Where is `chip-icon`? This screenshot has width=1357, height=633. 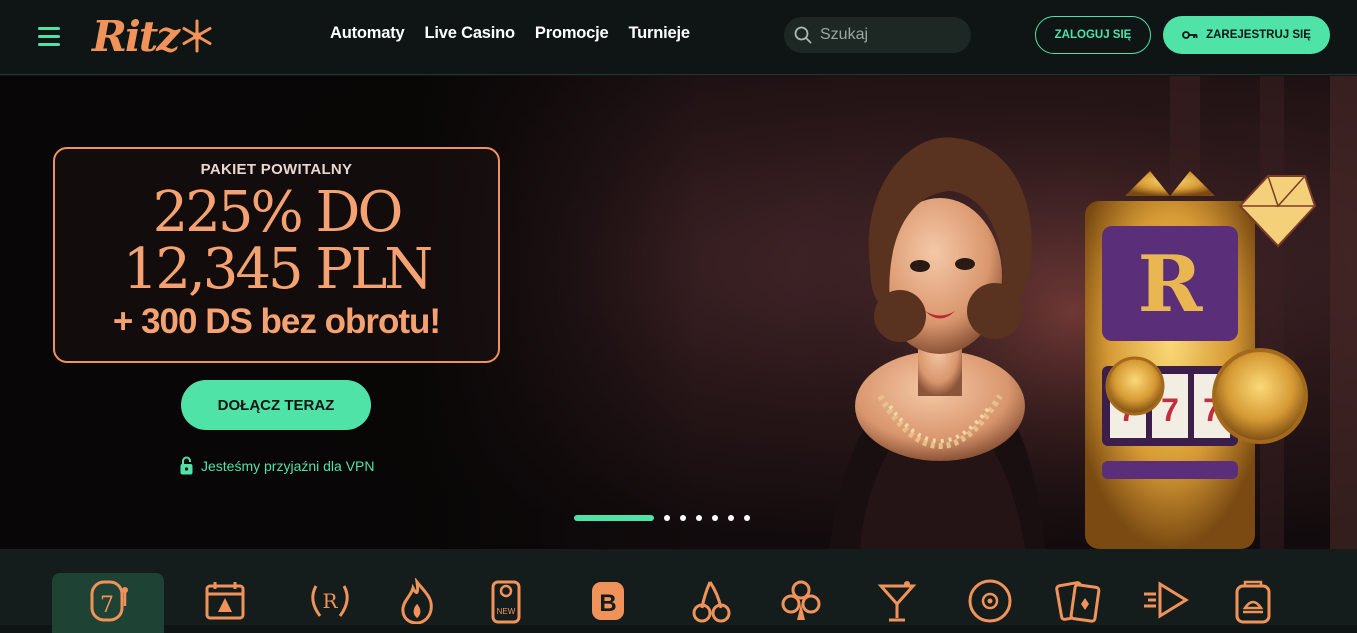 chip-icon is located at coordinates (990, 601).